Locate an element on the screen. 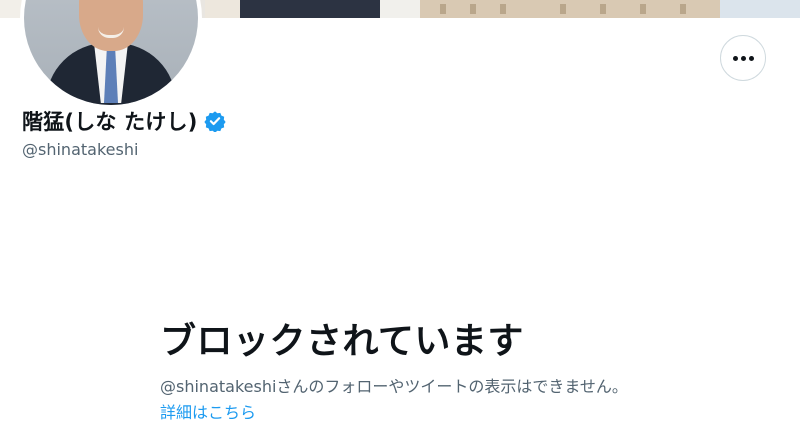  more-options-button is located at coordinates (743, 58).